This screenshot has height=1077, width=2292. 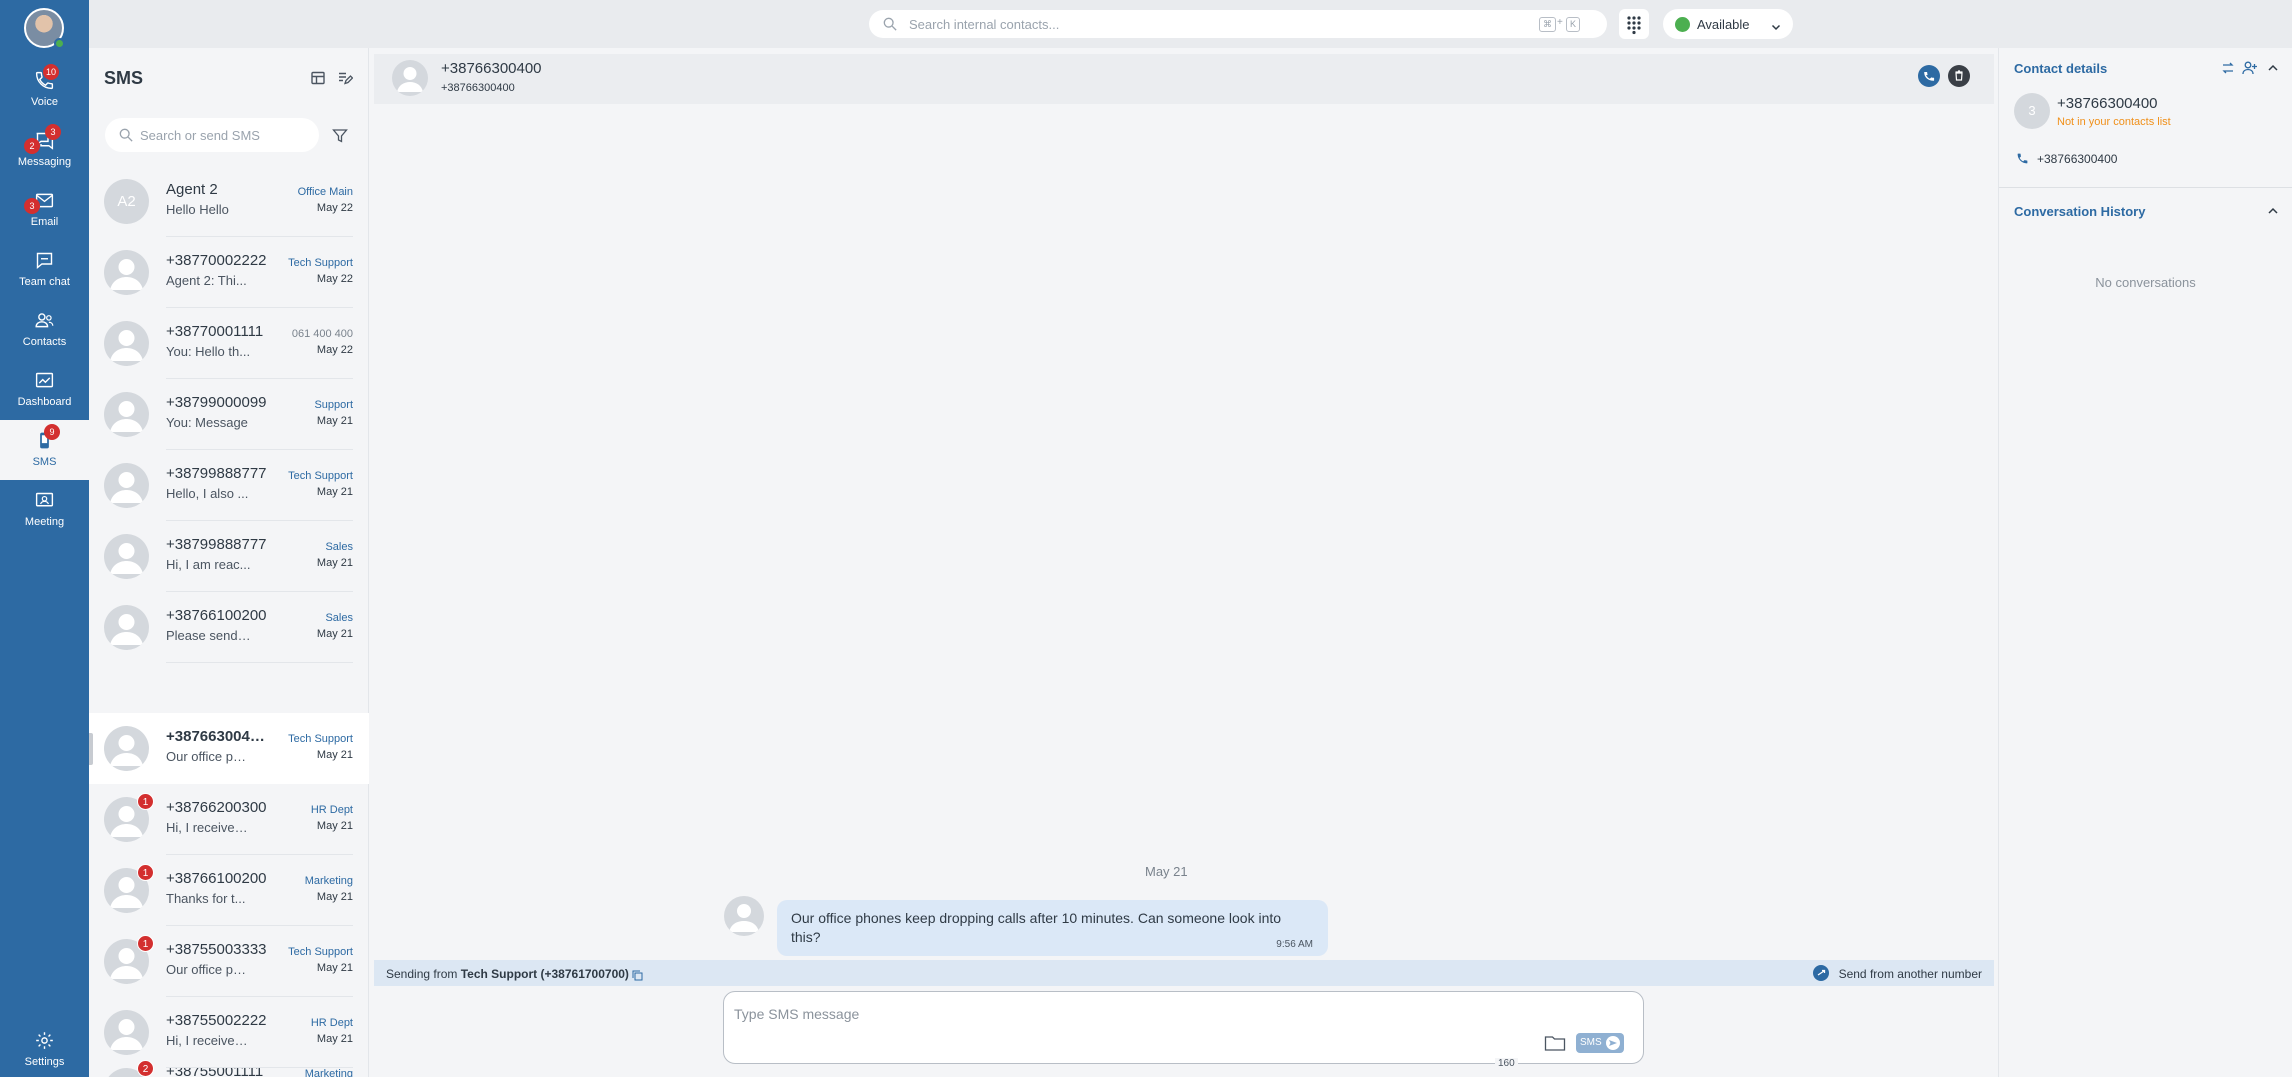 What do you see at coordinates (1600, 1043) in the screenshot?
I see `send-sms-button: SMS` at bounding box center [1600, 1043].